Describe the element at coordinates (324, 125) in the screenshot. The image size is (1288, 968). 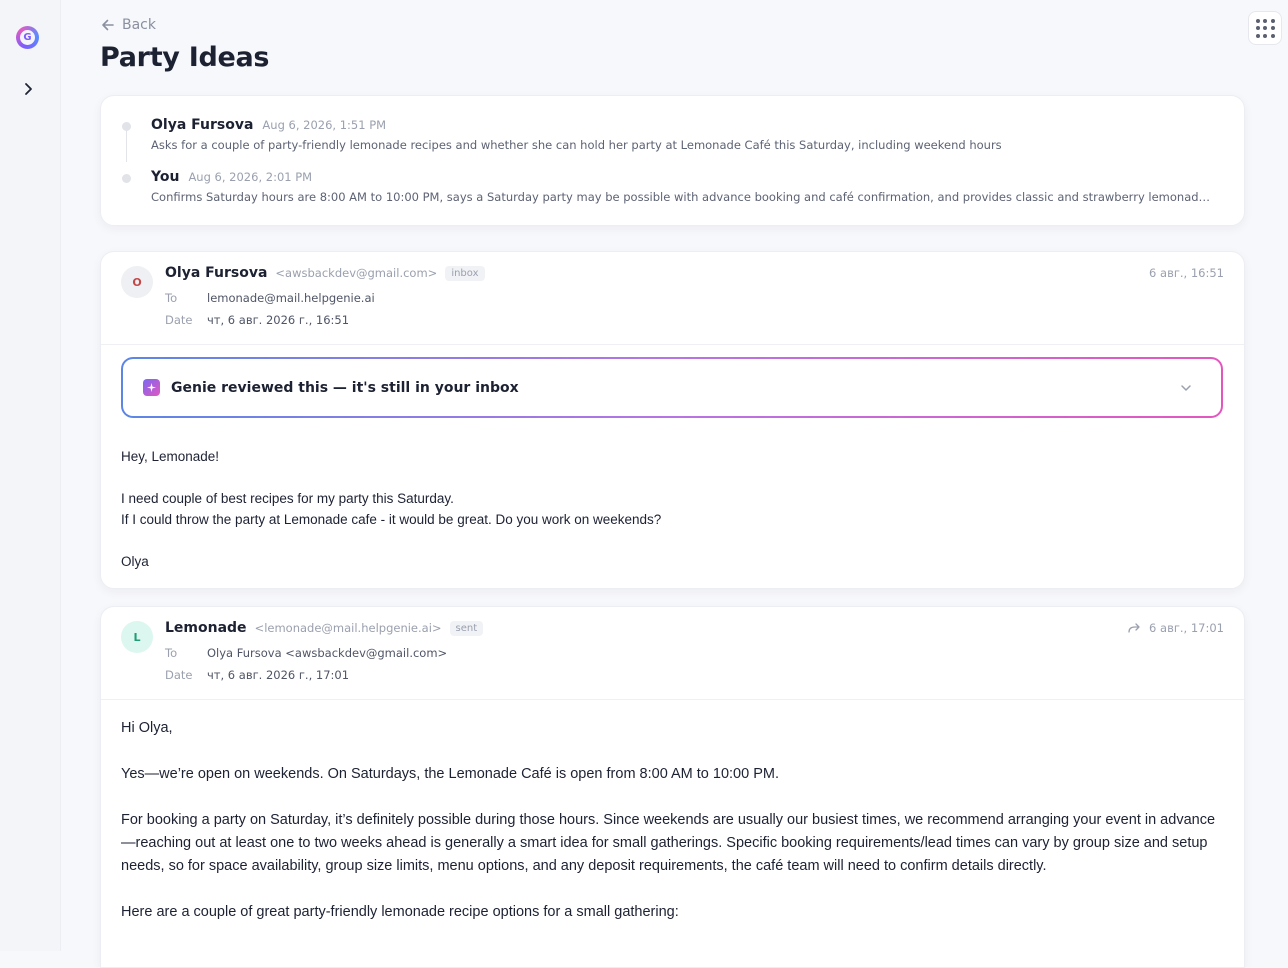
I see `summary-date: Aug 6, 2026, 1:51 PM` at that location.